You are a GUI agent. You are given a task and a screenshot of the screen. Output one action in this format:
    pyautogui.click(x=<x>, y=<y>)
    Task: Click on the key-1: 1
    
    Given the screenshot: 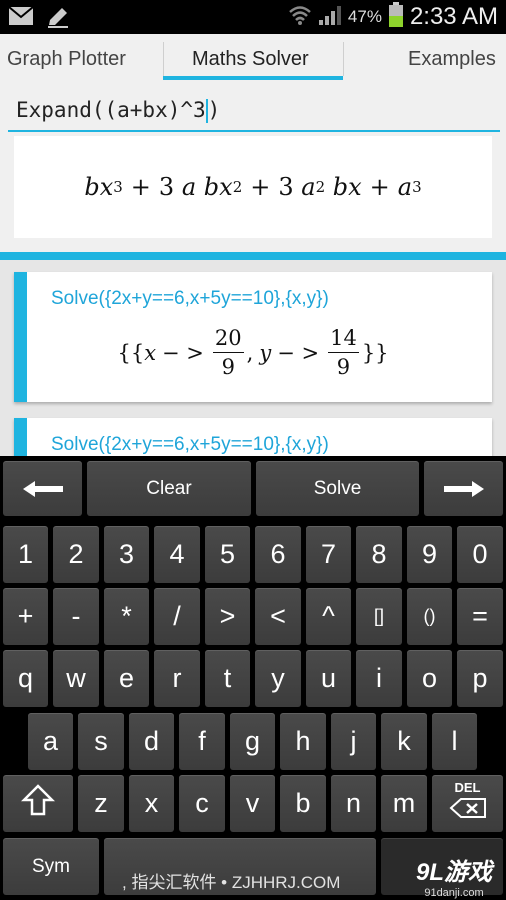 What is the action you would take?
    pyautogui.click(x=25, y=554)
    